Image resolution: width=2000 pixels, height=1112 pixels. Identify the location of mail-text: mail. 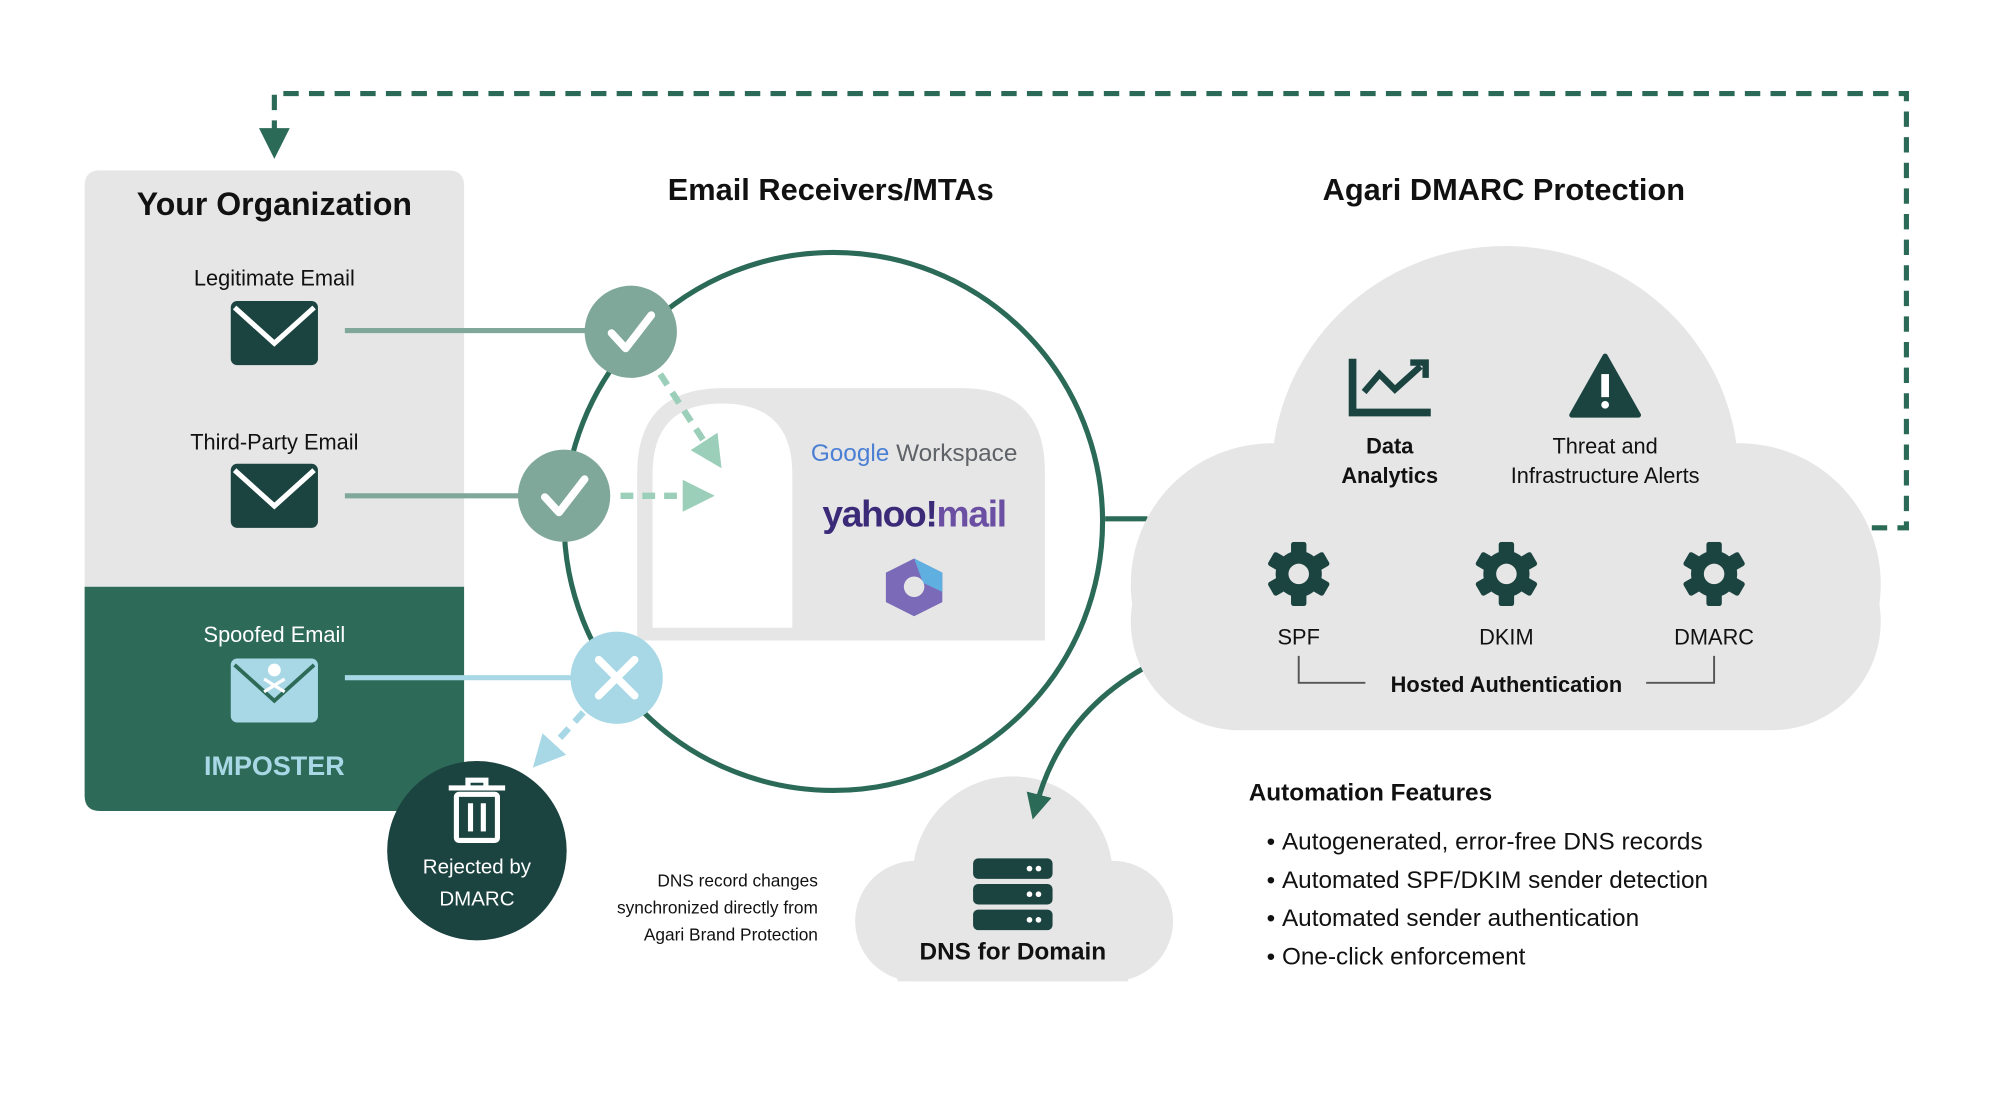
(971, 514).